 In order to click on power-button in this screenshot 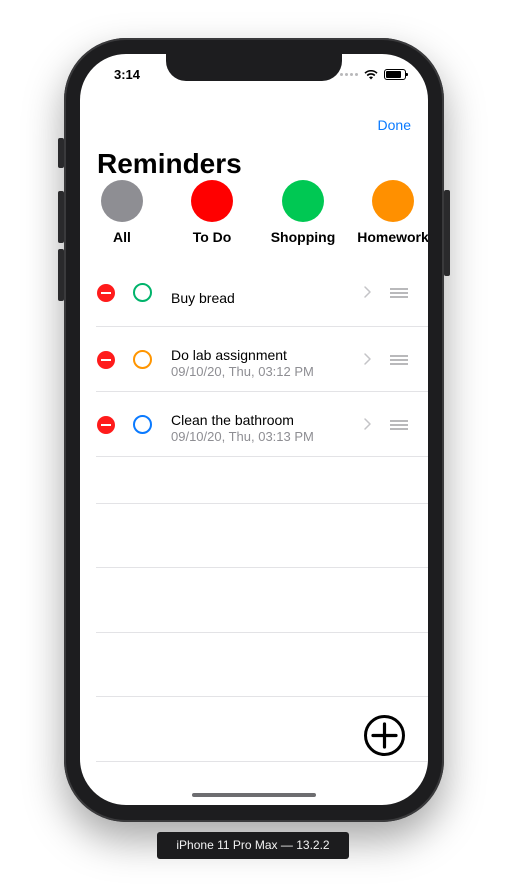, I will do `click(447, 233)`.